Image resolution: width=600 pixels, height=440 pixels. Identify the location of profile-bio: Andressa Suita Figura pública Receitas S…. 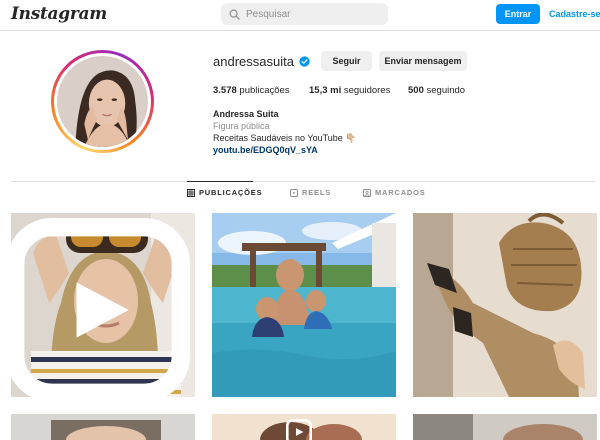
(284, 132).